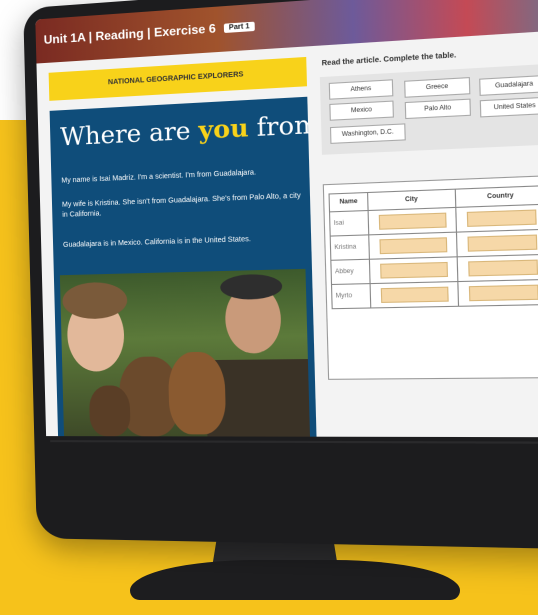 The width and height of the screenshot is (538, 615). What do you see at coordinates (110, 410) in the screenshot?
I see `dog-small` at bounding box center [110, 410].